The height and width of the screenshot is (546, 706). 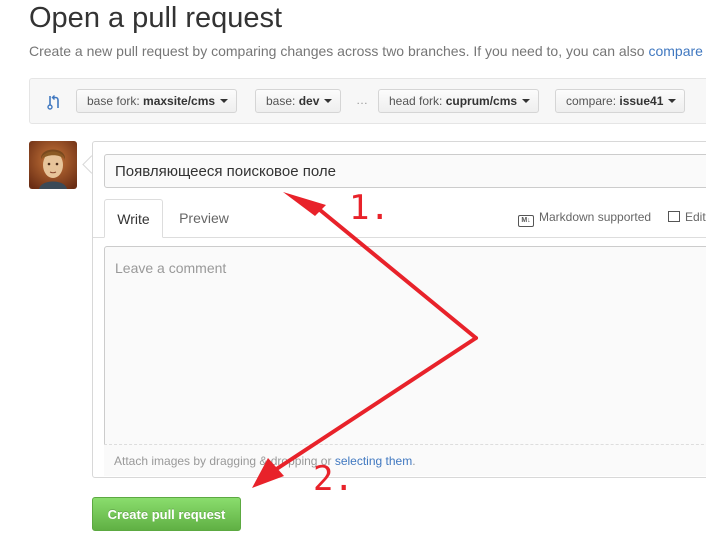 What do you see at coordinates (417, 101) in the screenshot?
I see `head-fork-label: head fork:` at bounding box center [417, 101].